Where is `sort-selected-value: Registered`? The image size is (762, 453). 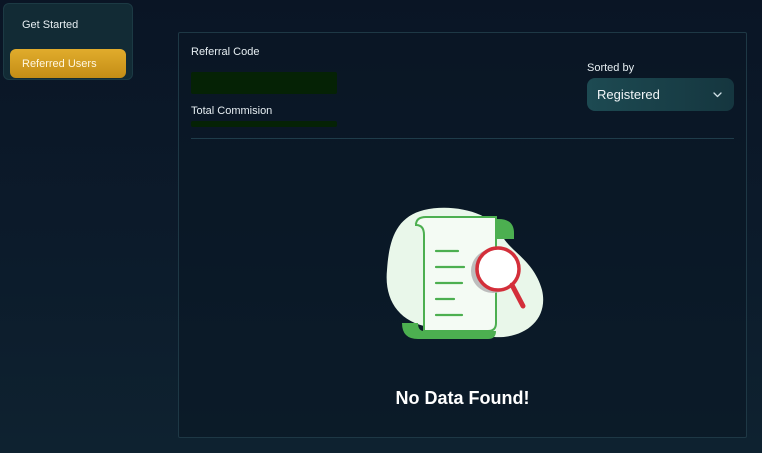 sort-selected-value: Registered is located at coordinates (628, 94).